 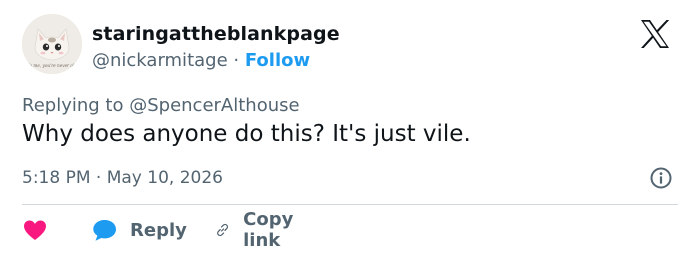 What do you see at coordinates (160, 60) in the screenshot?
I see `author-handle: @nickarmitage` at bounding box center [160, 60].